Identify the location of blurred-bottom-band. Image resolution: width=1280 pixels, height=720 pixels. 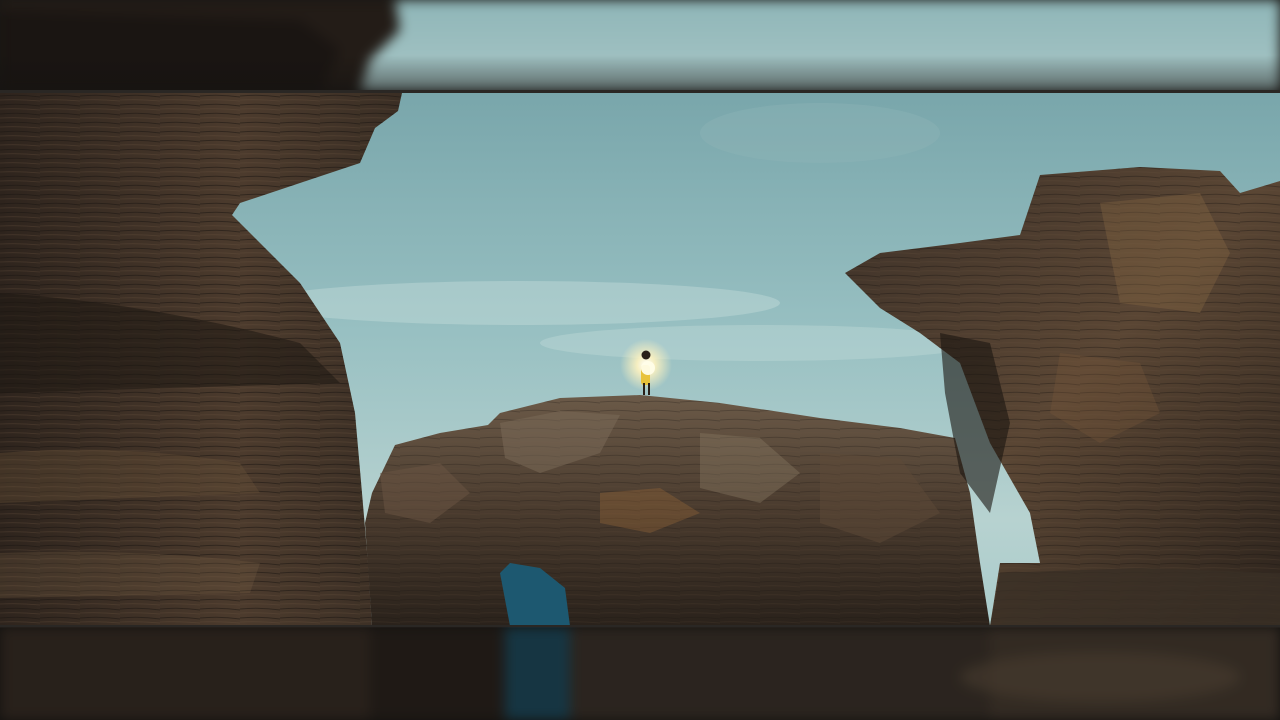
(640, 673).